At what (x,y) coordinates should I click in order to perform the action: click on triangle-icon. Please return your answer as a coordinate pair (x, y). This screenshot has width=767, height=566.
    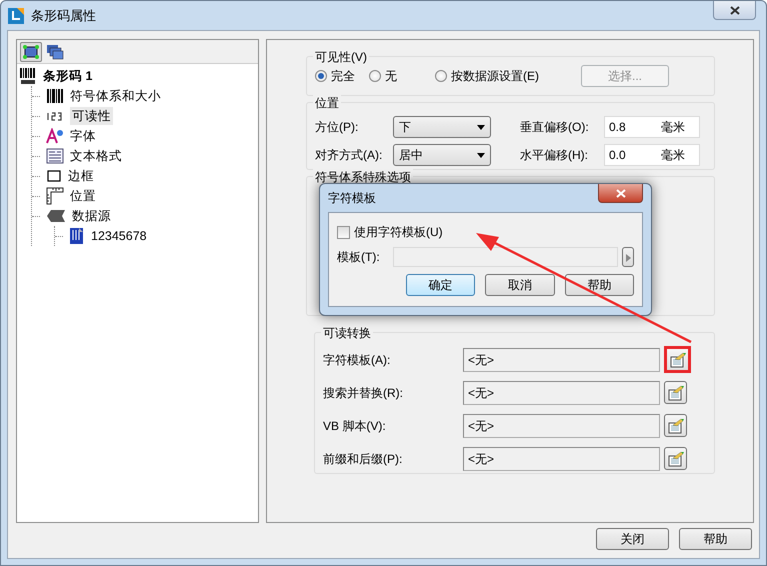
    Looking at the image, I should click on (628, 258).